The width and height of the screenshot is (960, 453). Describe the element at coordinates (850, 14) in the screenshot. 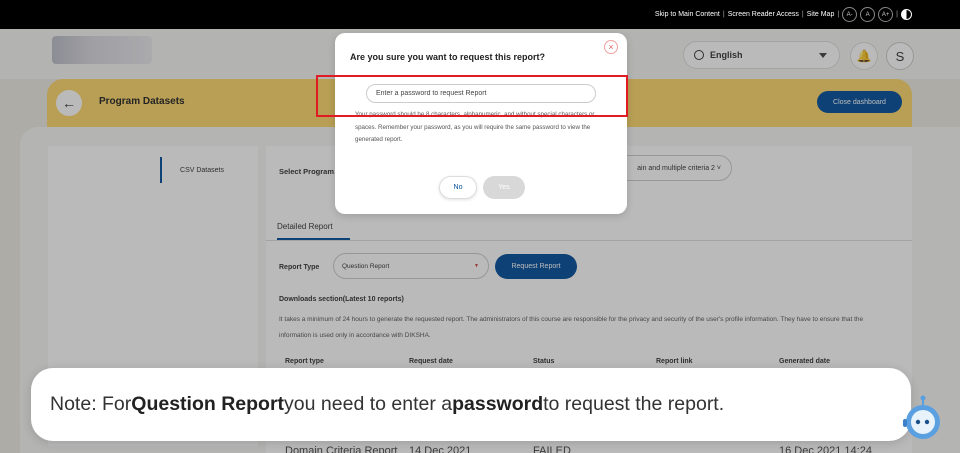

I see `font-decrease-button: A-` at that location.